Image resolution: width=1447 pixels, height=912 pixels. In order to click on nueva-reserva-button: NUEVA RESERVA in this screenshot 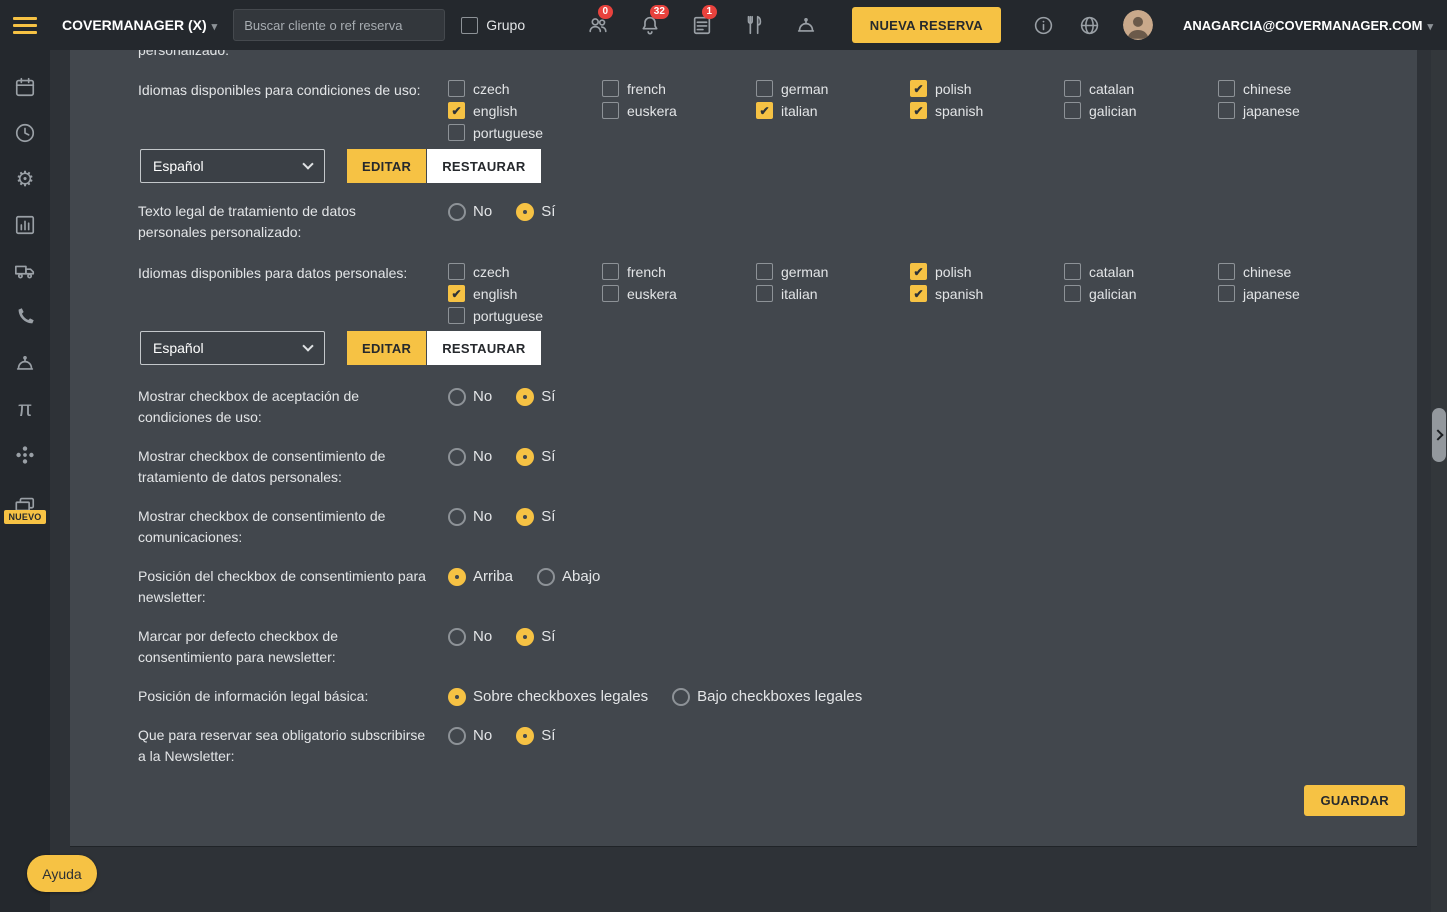, I will do `click(926, 25)`.